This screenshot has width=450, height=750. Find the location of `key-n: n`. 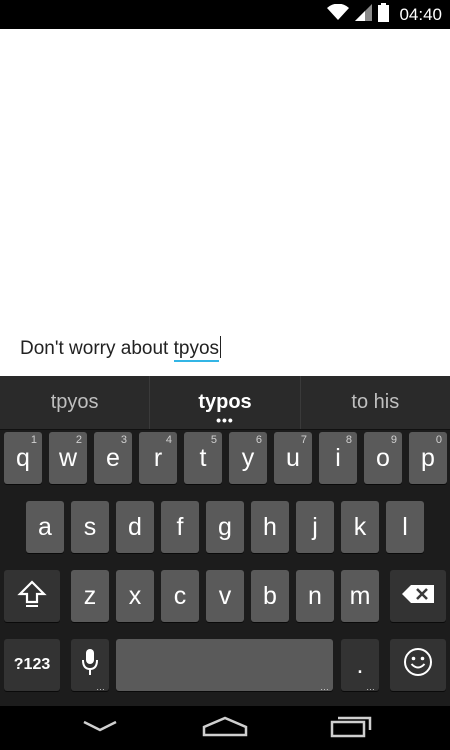

key-n: n is located at coordinates (315, 596).